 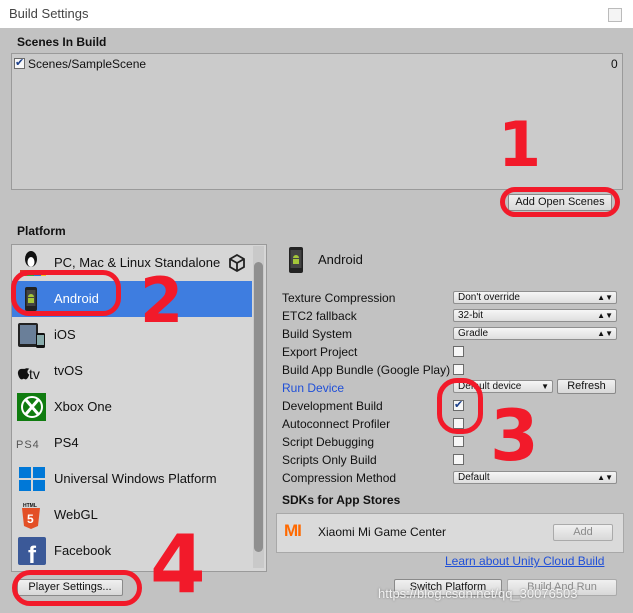 I want to click on android-icon, so click(x=296, y=260).